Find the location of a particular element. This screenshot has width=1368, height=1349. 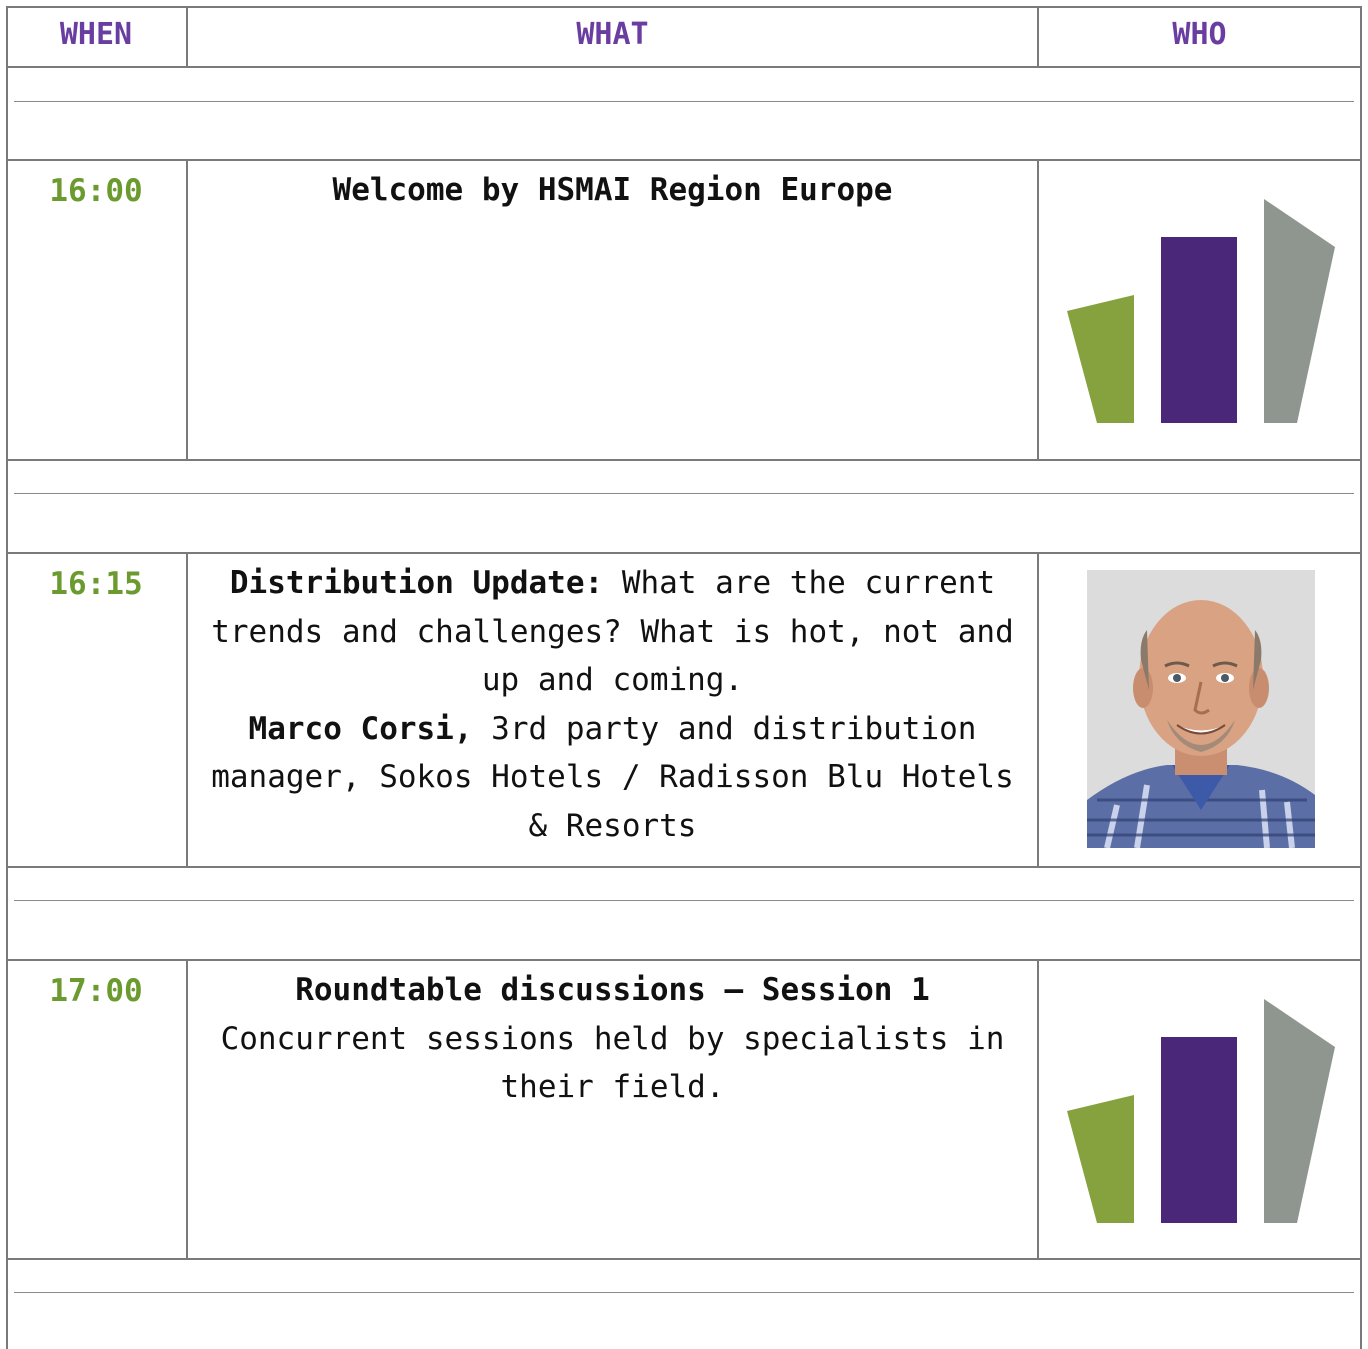

session-time: 16:00 is located at coordinates (96, 191).